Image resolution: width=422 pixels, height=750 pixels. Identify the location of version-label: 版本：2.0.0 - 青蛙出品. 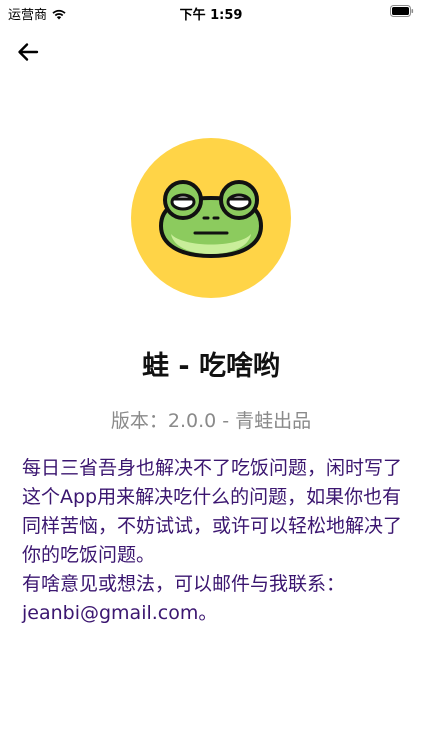
(211, 421).